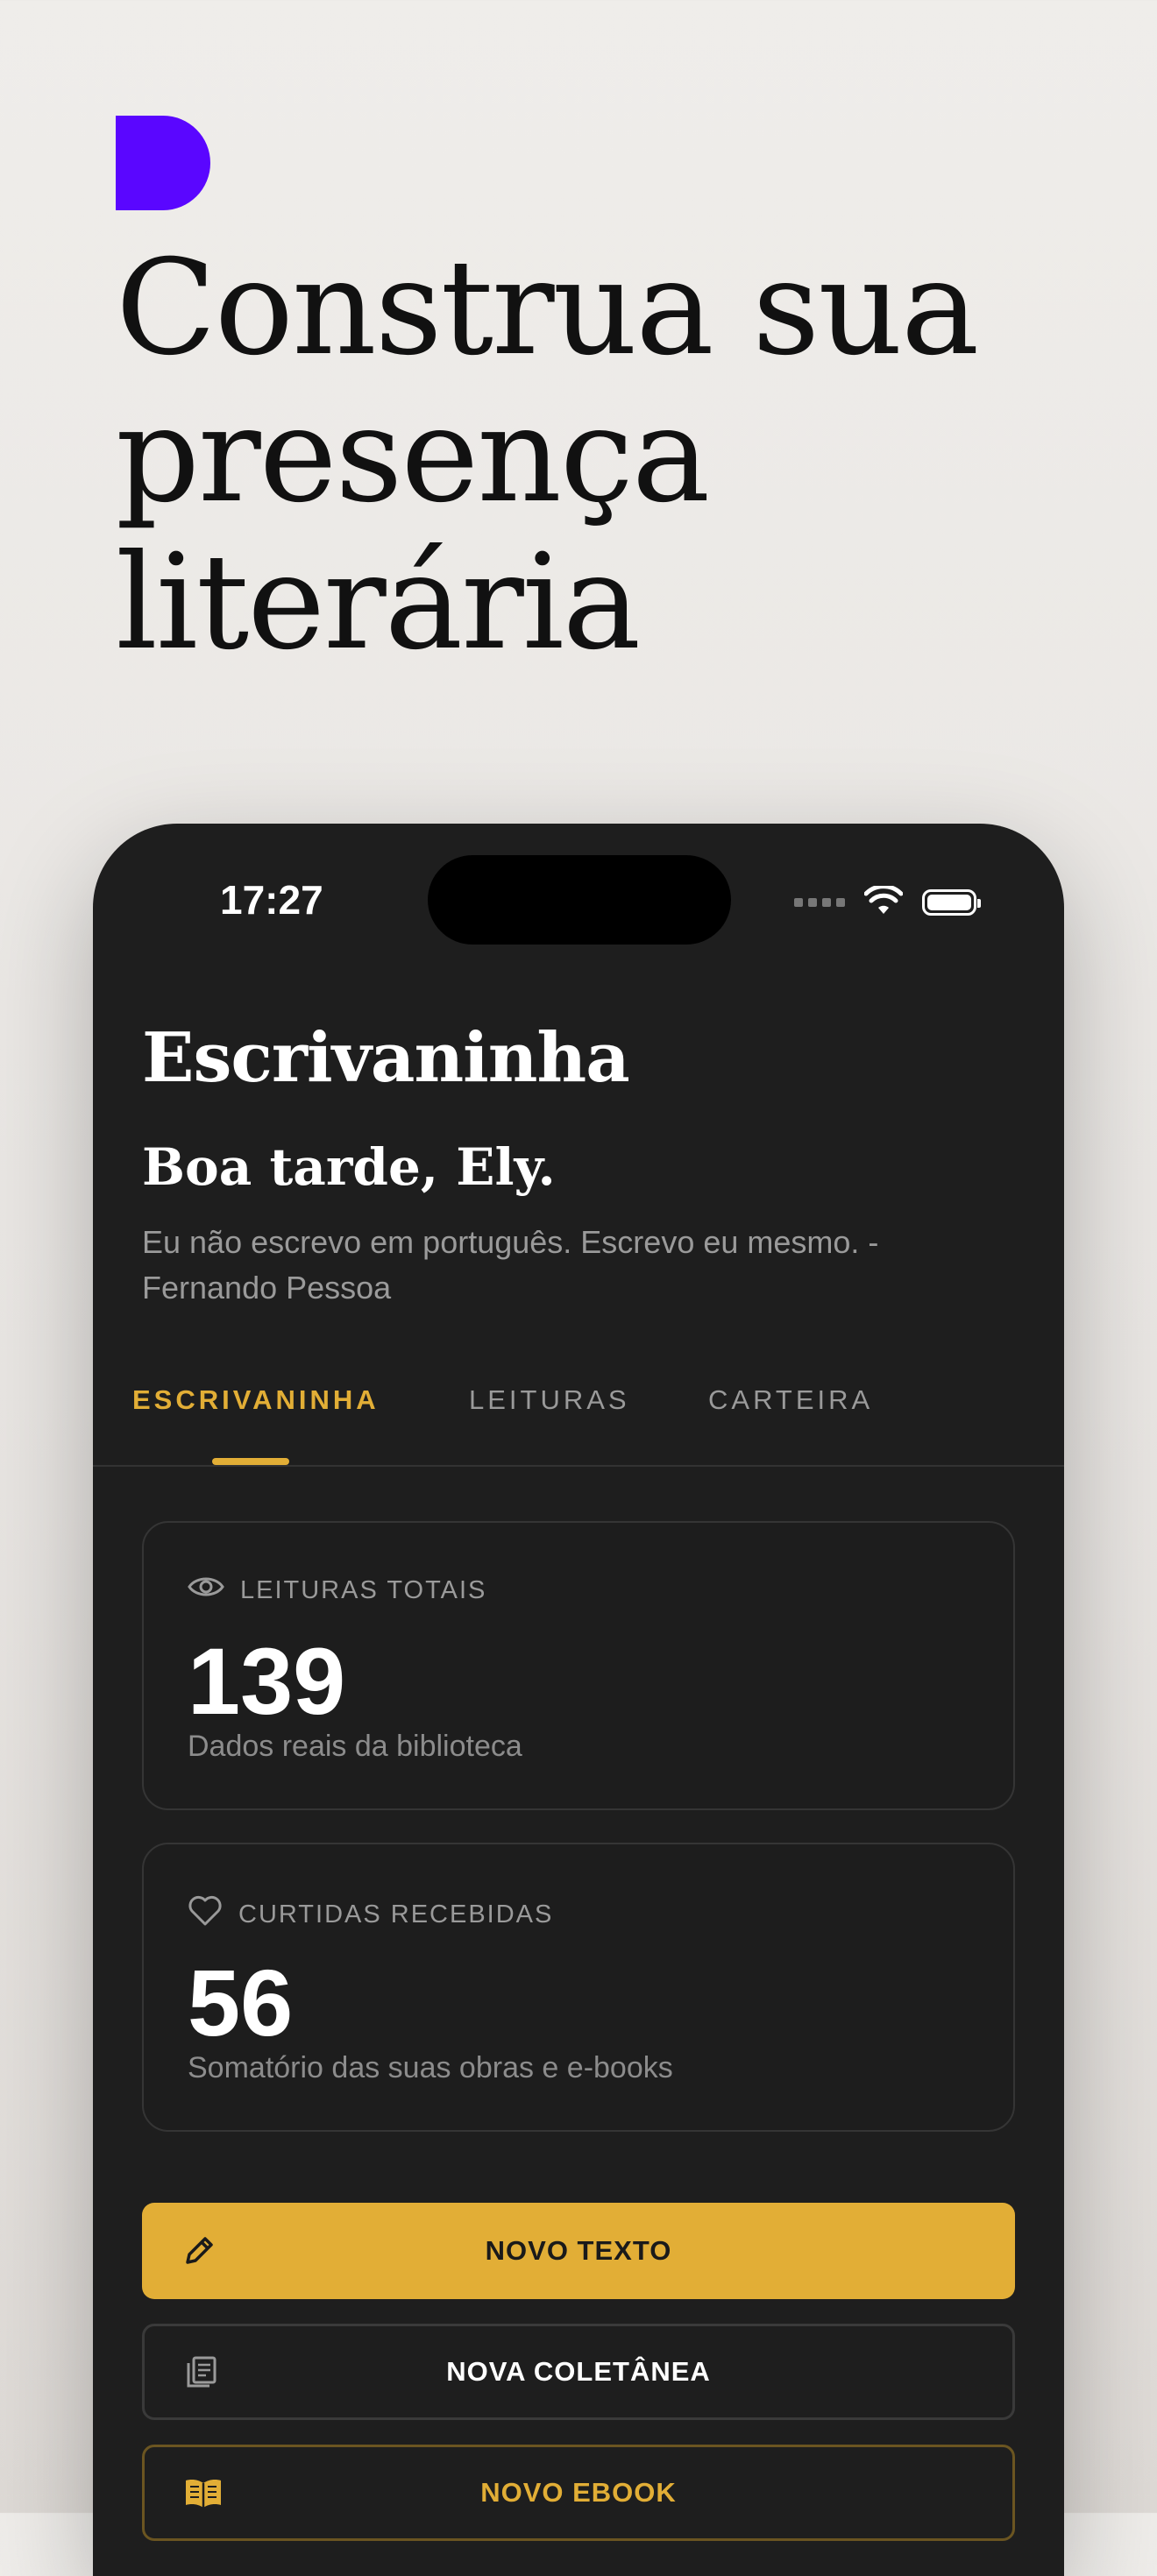 The width and height of the screenshot is (1157, 2576). I want to click on collection-icon, so click(201, 2371).